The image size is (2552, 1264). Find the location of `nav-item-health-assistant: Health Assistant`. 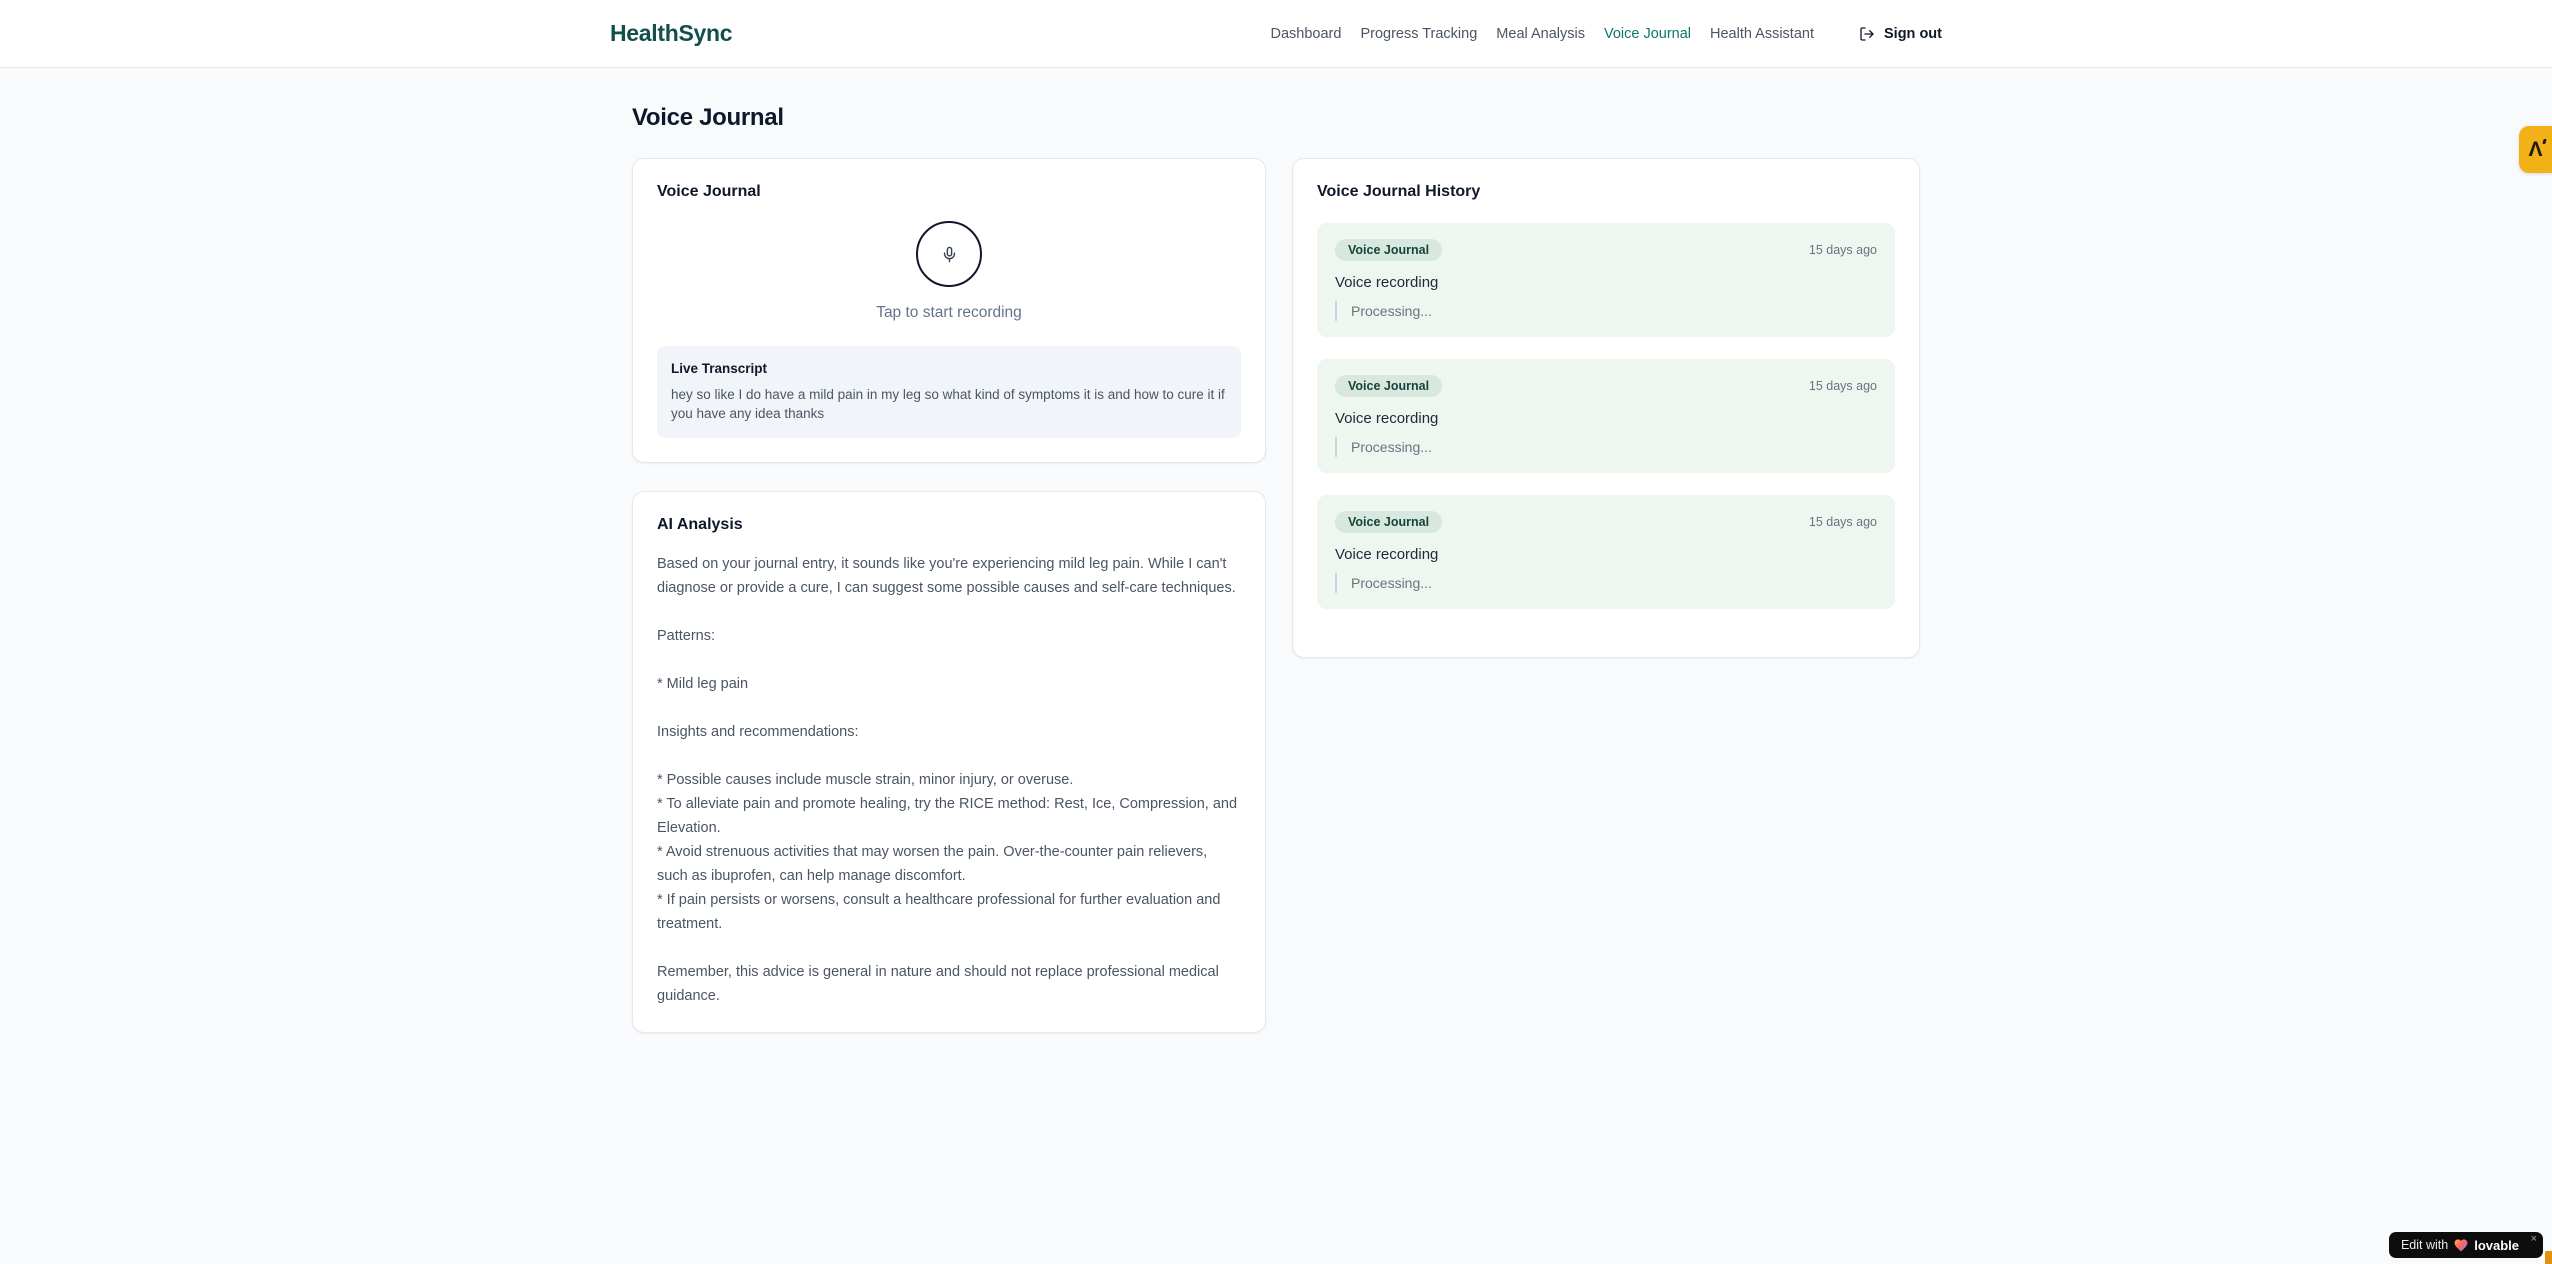

nav-item-health-assistant: Health Assistant is located at coordinates (1762, 34).